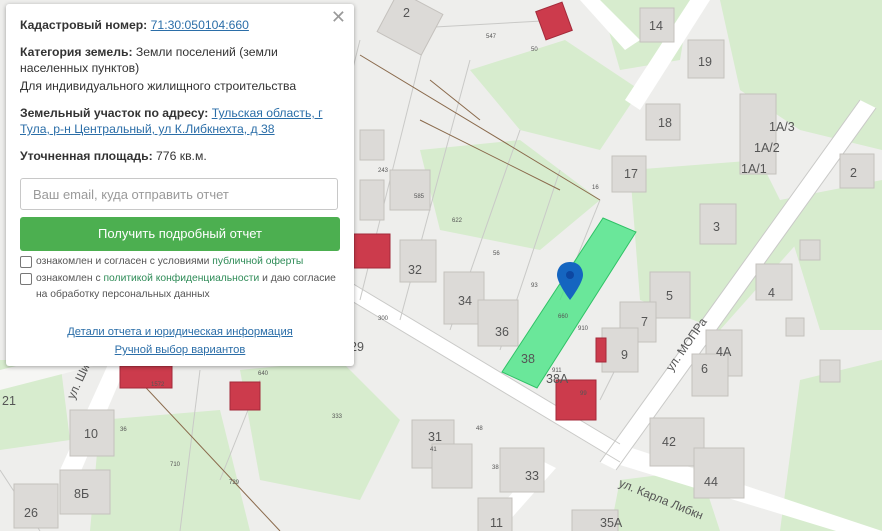 The width and height of the screenshot is (882, 531). Describe the element at coordinates (180, 350) in the screenshot. I see `manual-selection-link: Ручной выбор вариантов` at that location.